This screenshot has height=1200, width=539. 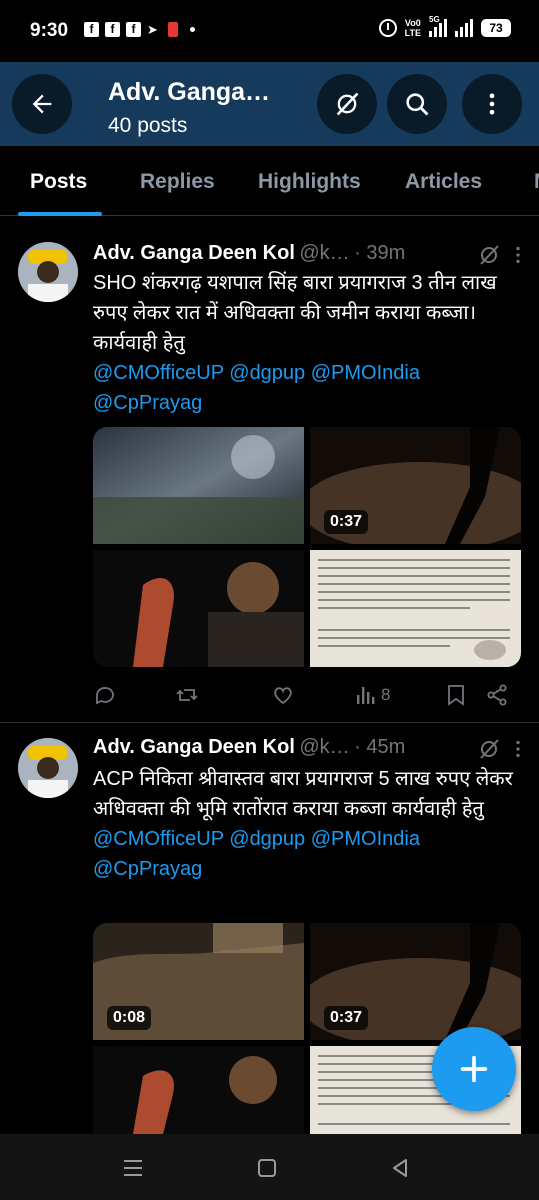 What do you see at coordinates (173, 29) in the screenshot?
I see `app-notification-icon` at bounding box center [173, 29].